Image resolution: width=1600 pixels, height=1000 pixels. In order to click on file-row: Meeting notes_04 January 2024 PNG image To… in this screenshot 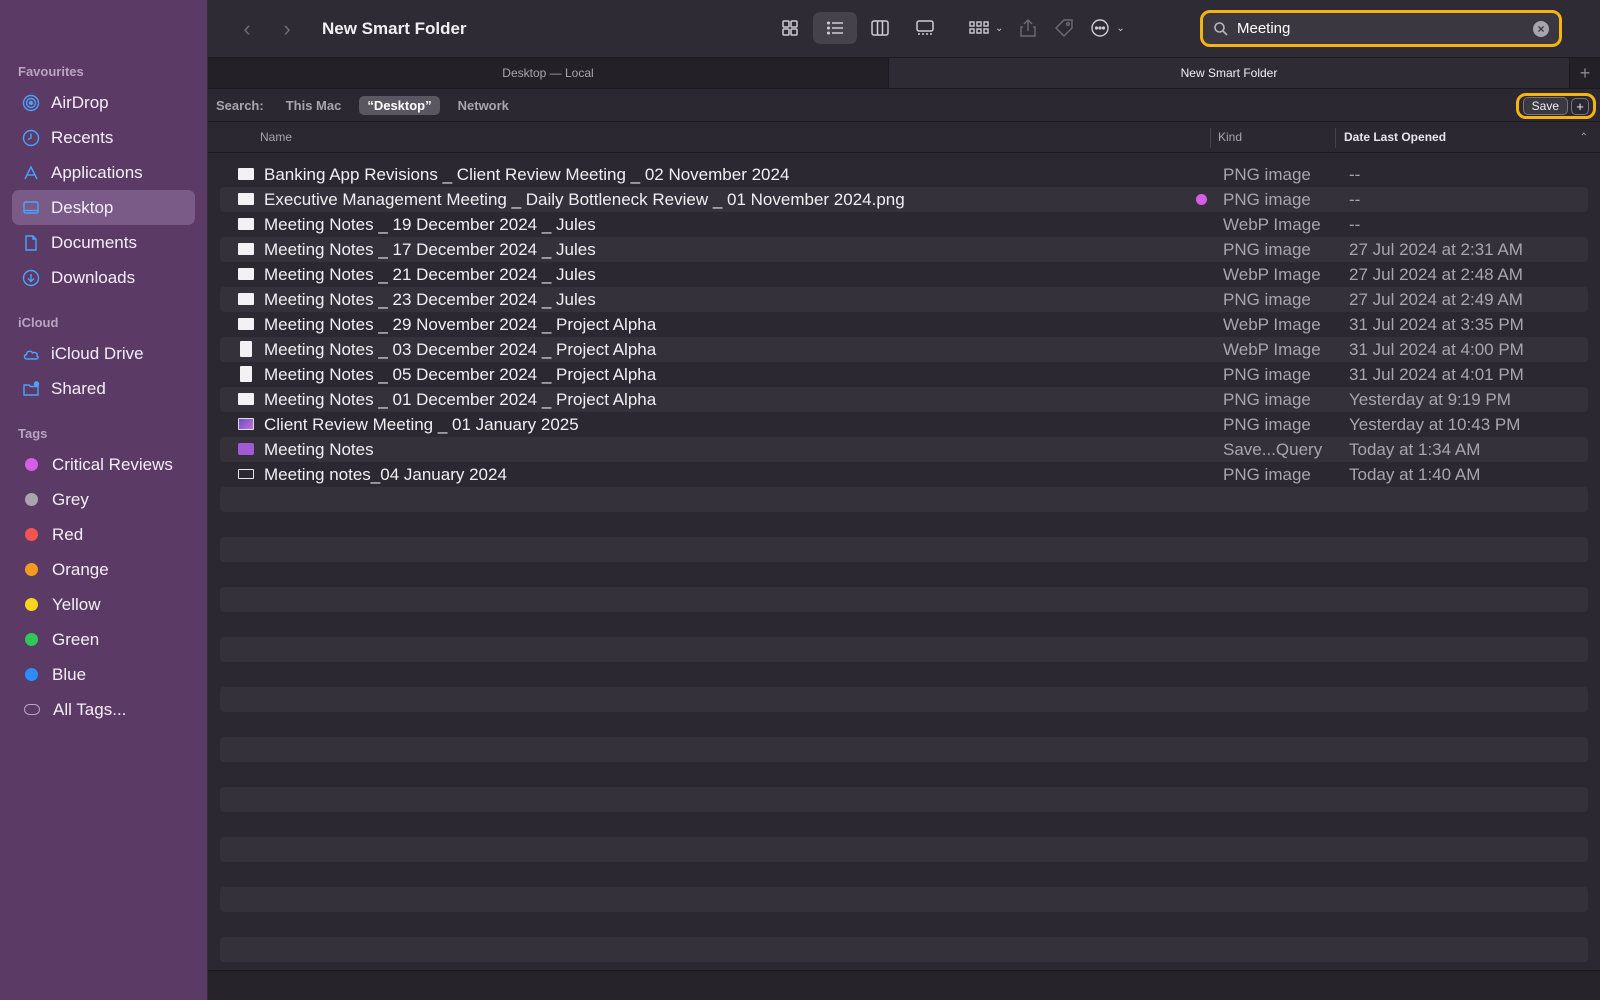, I will do `click(904, 474)`.